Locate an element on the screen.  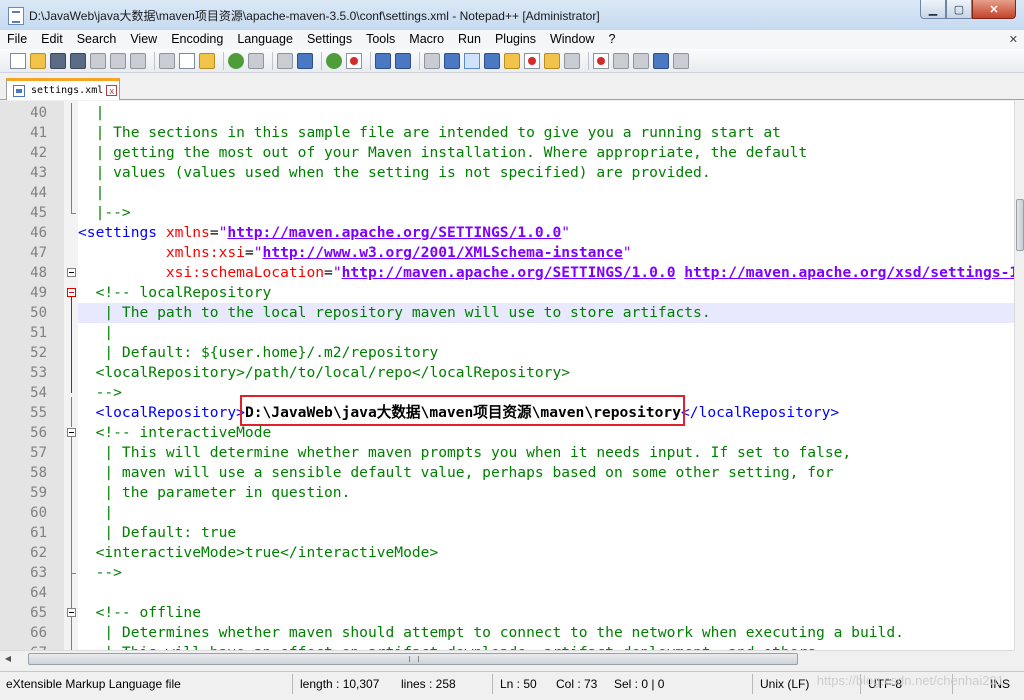
close-button: ✕ is located at coordinates (994, 9).